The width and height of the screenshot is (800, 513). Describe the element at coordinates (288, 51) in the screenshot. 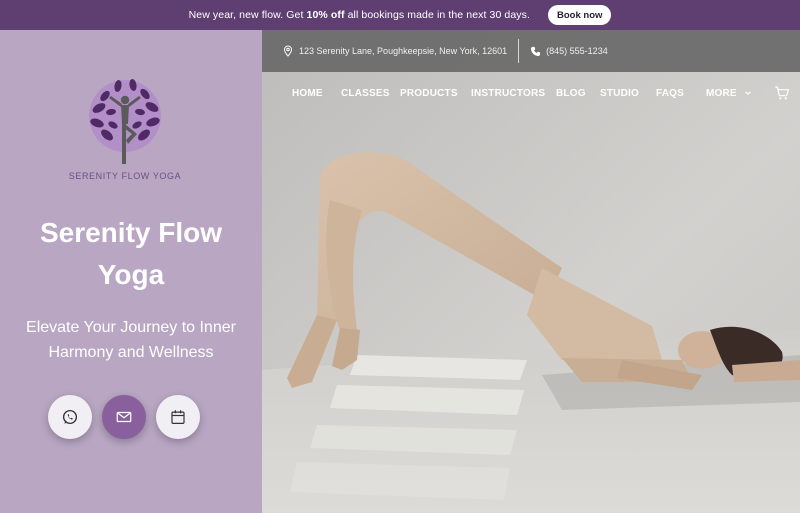

I see `location-pin-icon` at that location.